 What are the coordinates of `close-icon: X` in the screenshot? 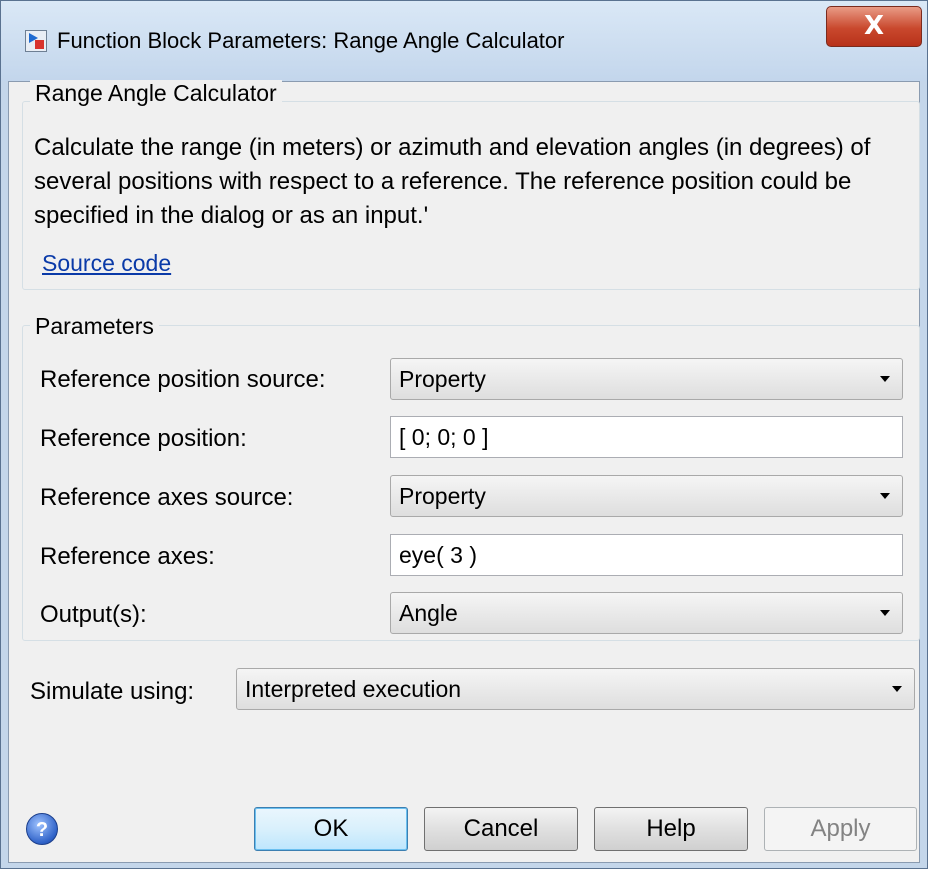 It's located at (874, 26).